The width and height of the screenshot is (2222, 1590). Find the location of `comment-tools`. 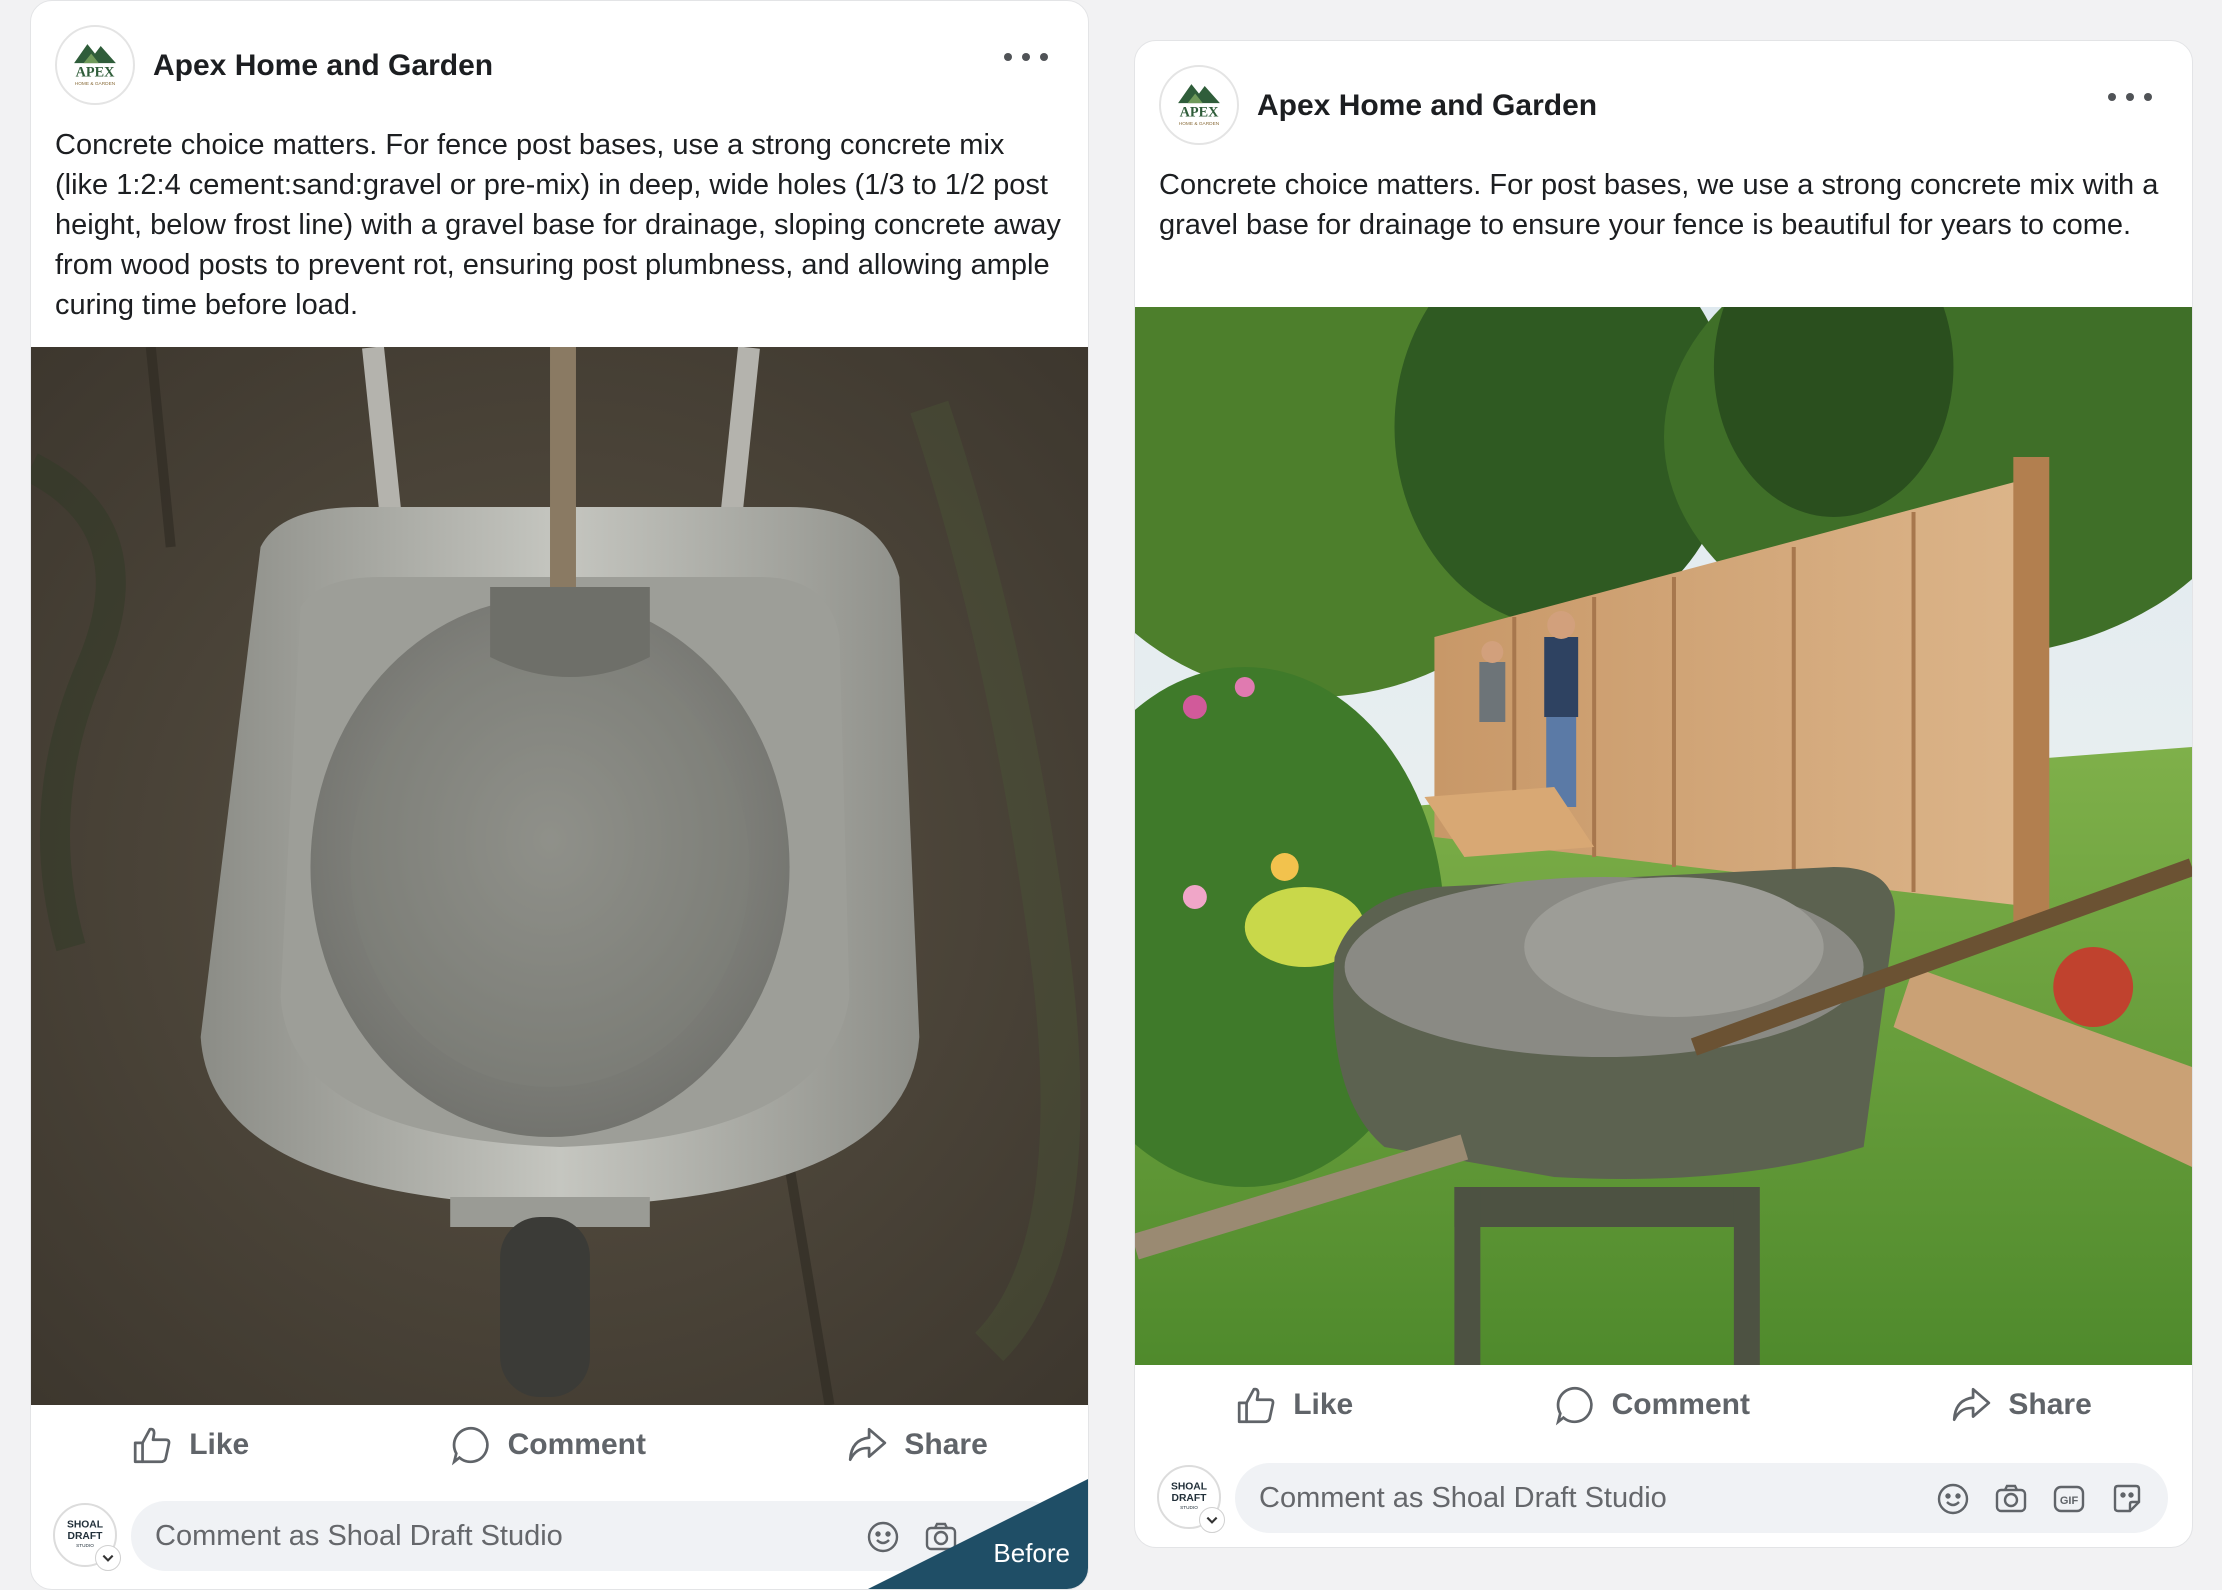

comment-tools is located at coordinates (912, 1537).